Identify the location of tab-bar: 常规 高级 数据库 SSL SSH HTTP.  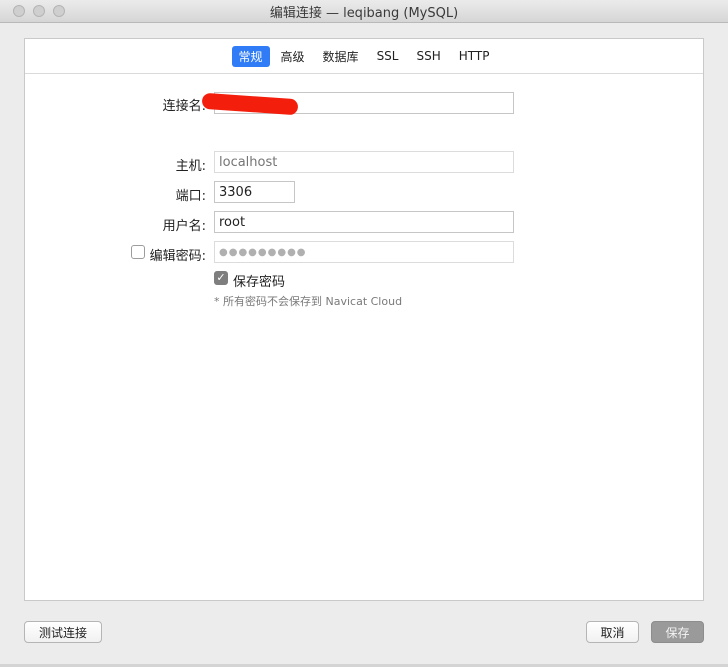
(364, 56).